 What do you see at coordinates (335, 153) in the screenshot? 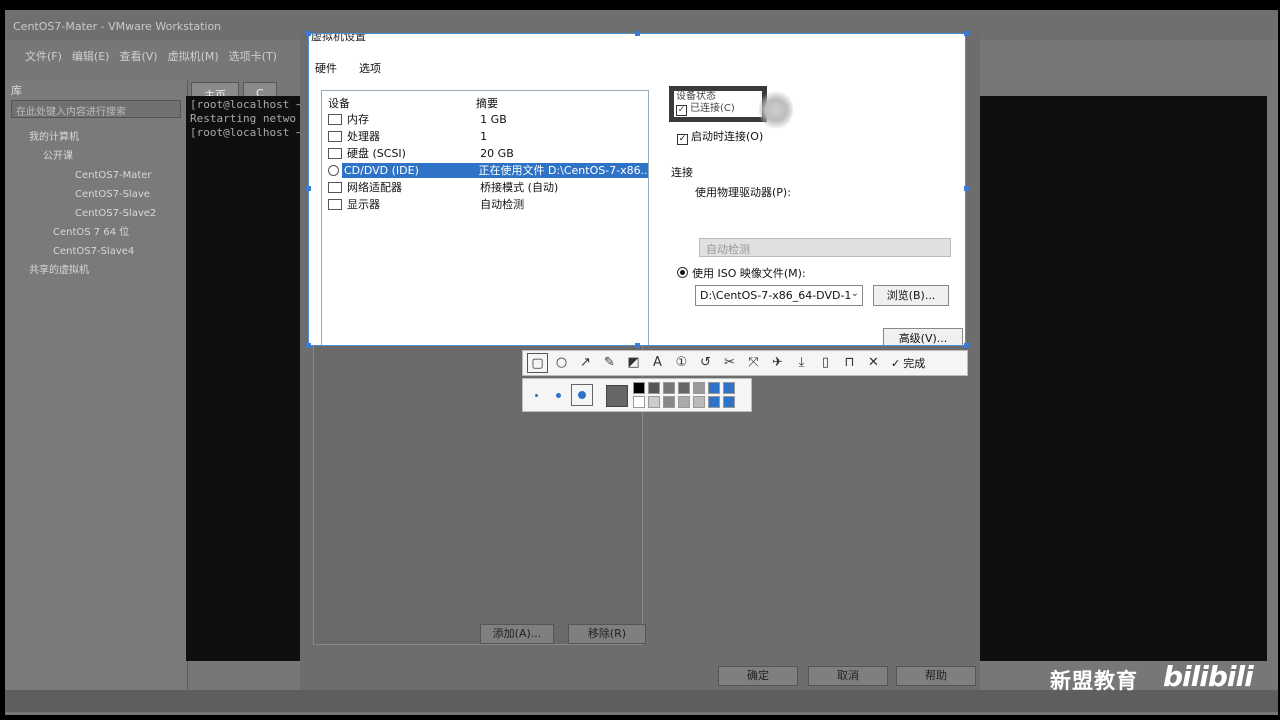
I see `disk-icon` at bounding box center [335, 153].